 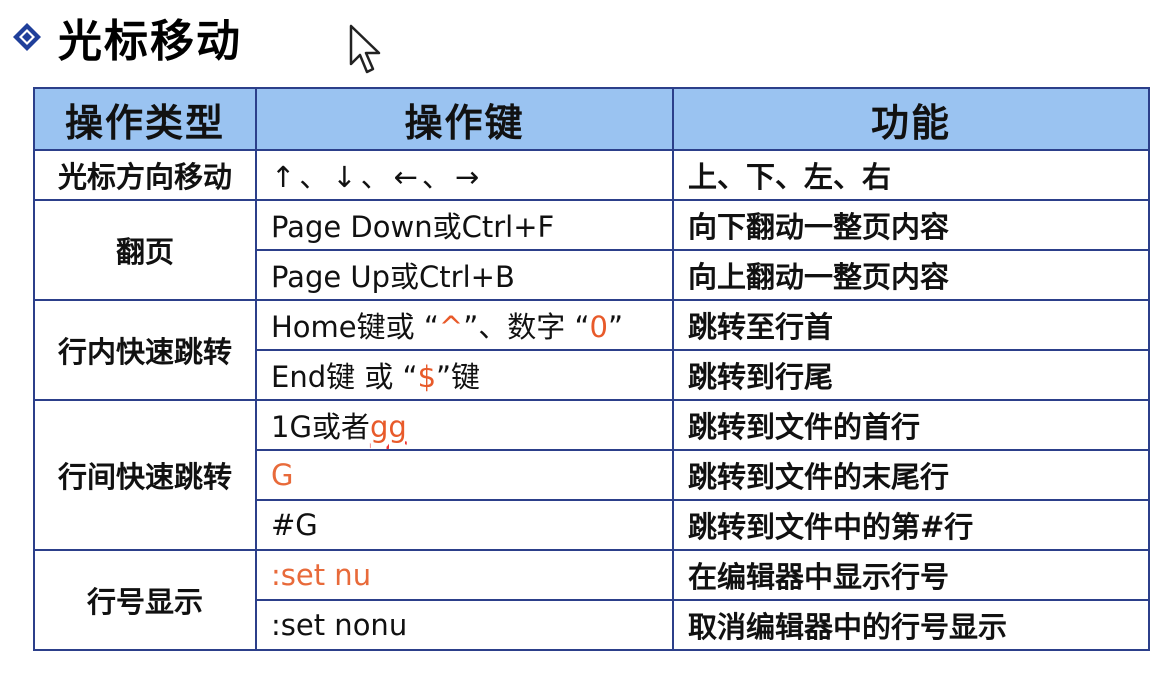 What do you see at coordinates (366, 50) in the screenshot?
I see `mouse-pointer-icon` at bounding box center [366, 50].